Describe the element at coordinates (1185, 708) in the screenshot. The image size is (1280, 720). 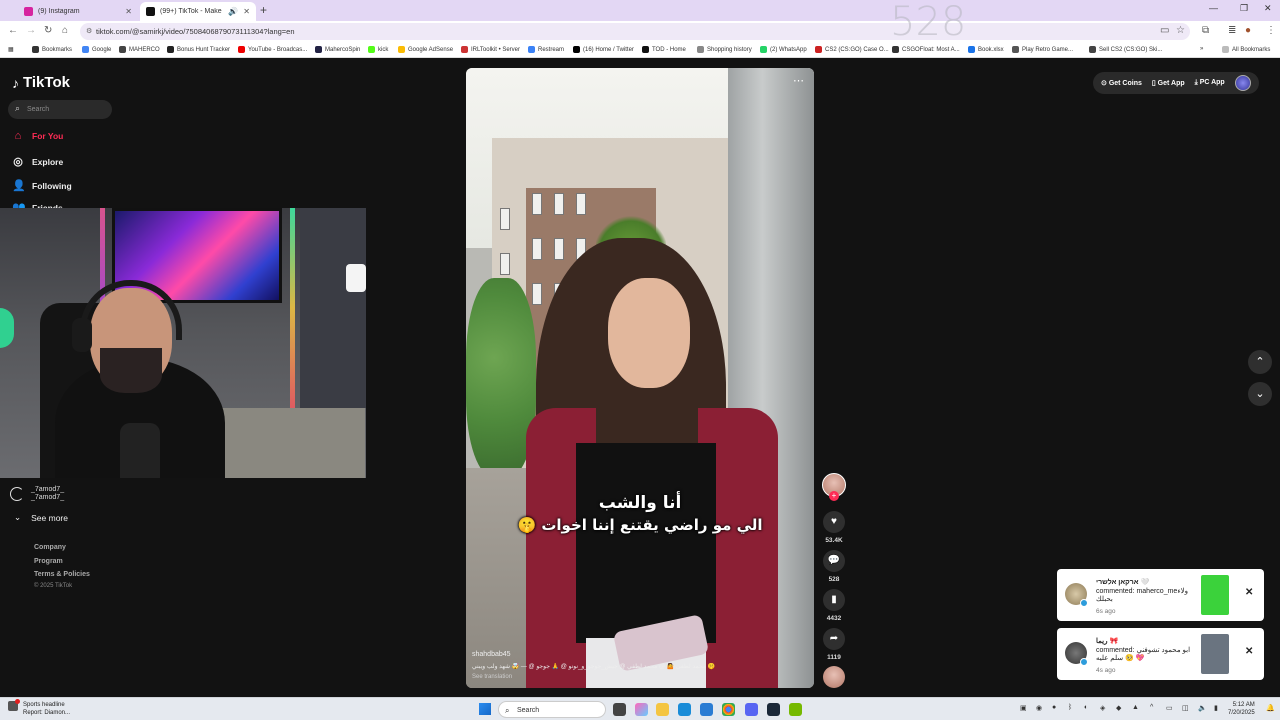
I see `network-icon: ◫` at that location.